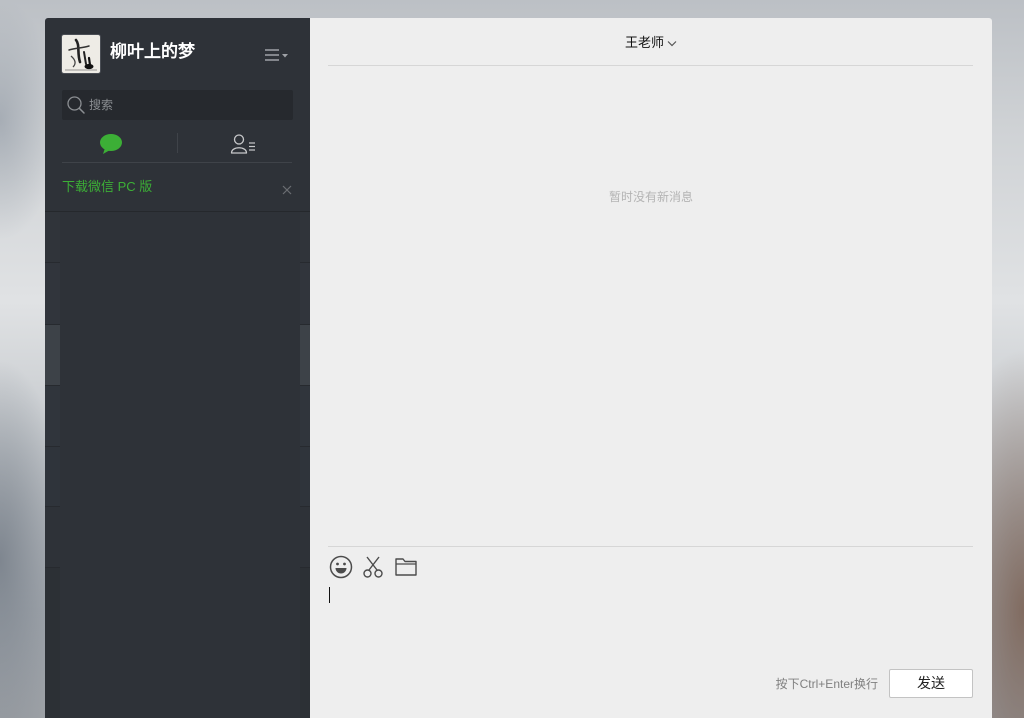  I want to click on tab-contacts, so click(235, 145).